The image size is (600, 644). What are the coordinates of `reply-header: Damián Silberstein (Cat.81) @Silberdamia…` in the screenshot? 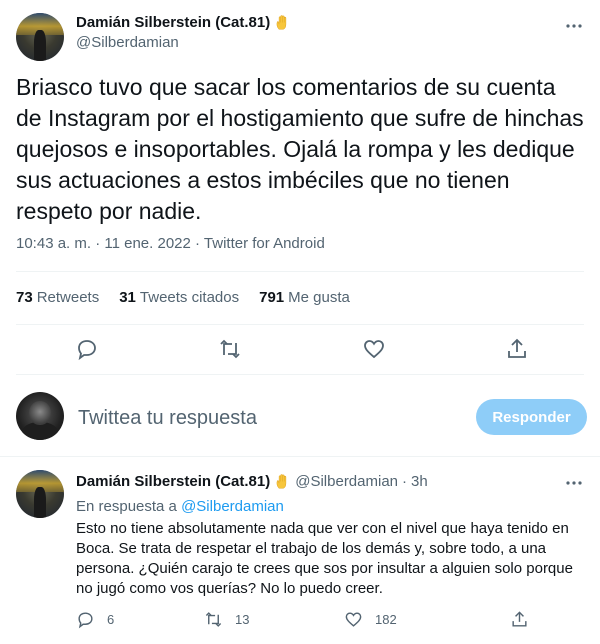 It's located at (252, 481).